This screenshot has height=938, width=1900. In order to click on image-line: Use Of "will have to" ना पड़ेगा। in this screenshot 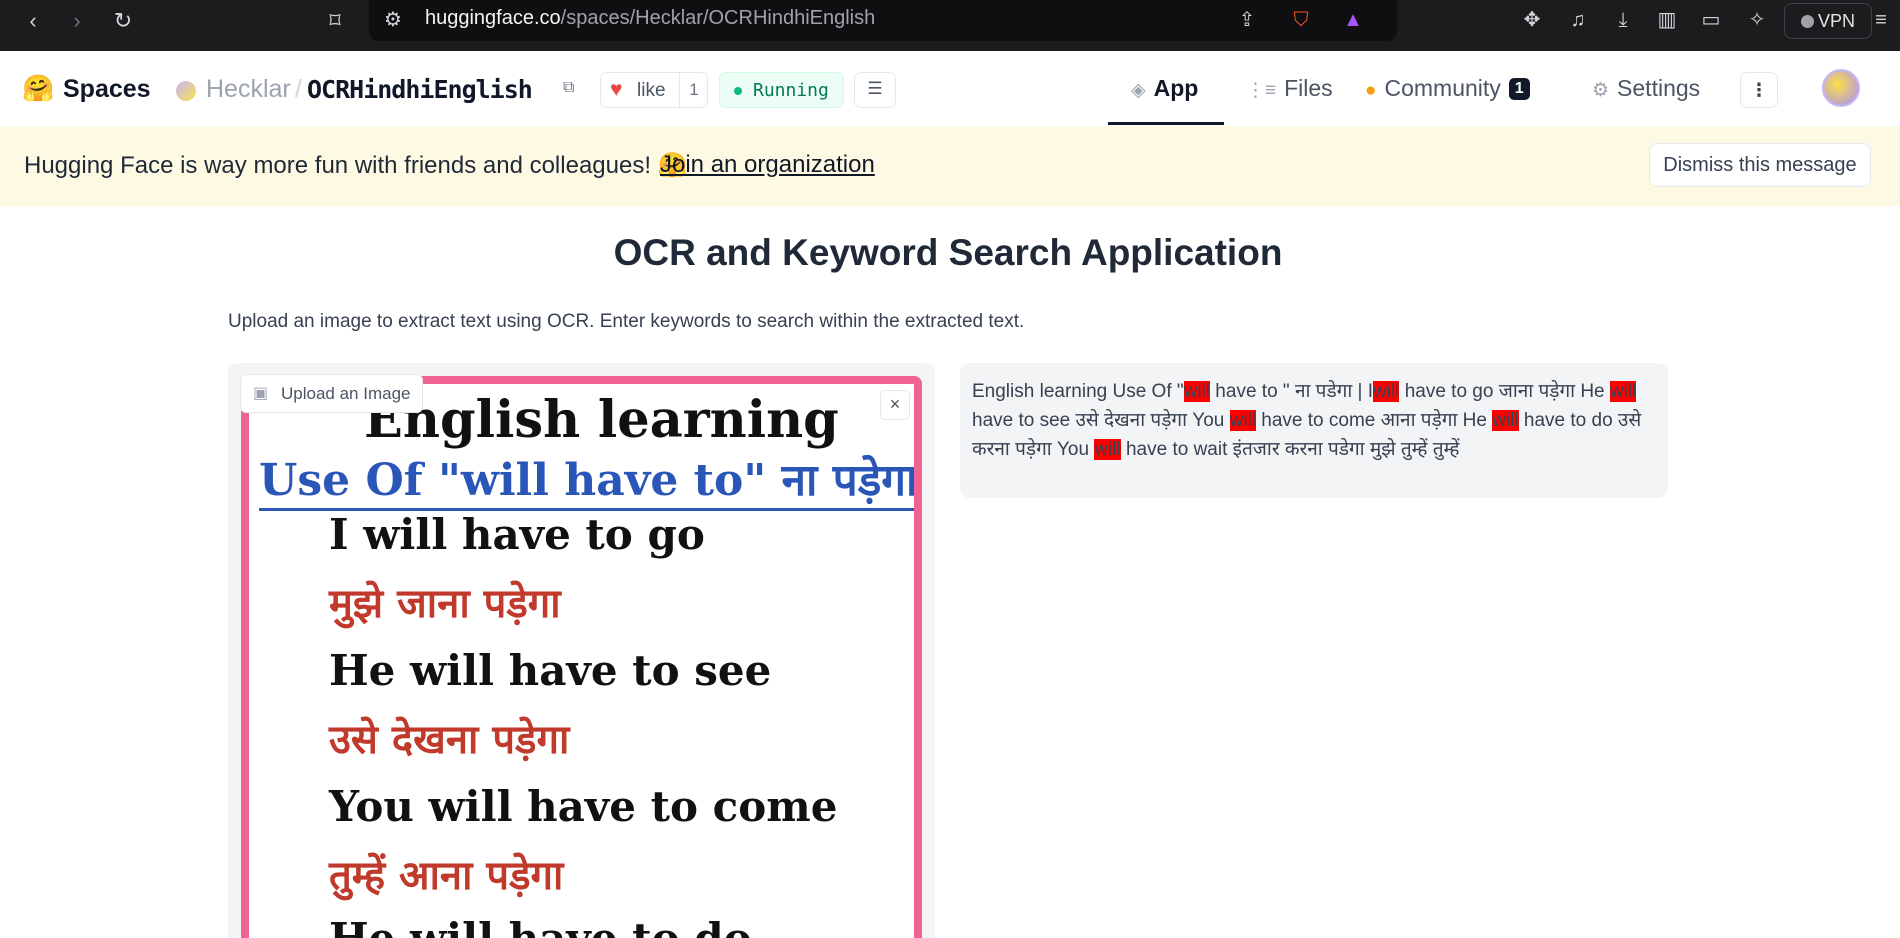, I will do `click(586, 479)`.